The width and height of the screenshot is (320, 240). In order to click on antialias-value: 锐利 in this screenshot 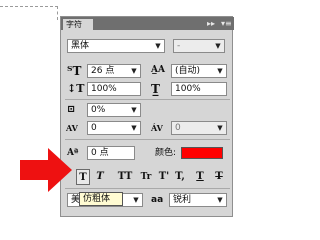, I will do `click(182, 200)`.